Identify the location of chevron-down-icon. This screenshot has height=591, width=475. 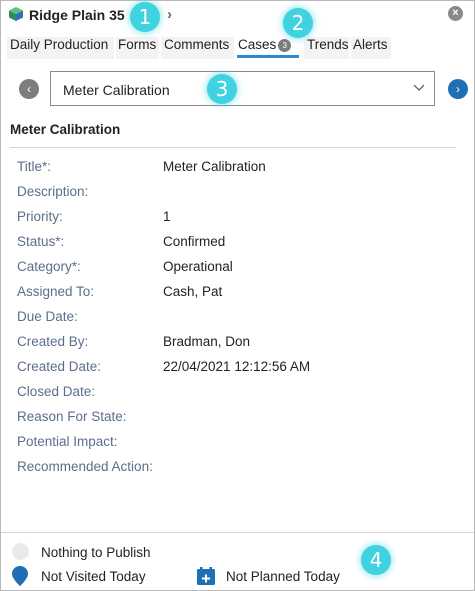
(419, 87).